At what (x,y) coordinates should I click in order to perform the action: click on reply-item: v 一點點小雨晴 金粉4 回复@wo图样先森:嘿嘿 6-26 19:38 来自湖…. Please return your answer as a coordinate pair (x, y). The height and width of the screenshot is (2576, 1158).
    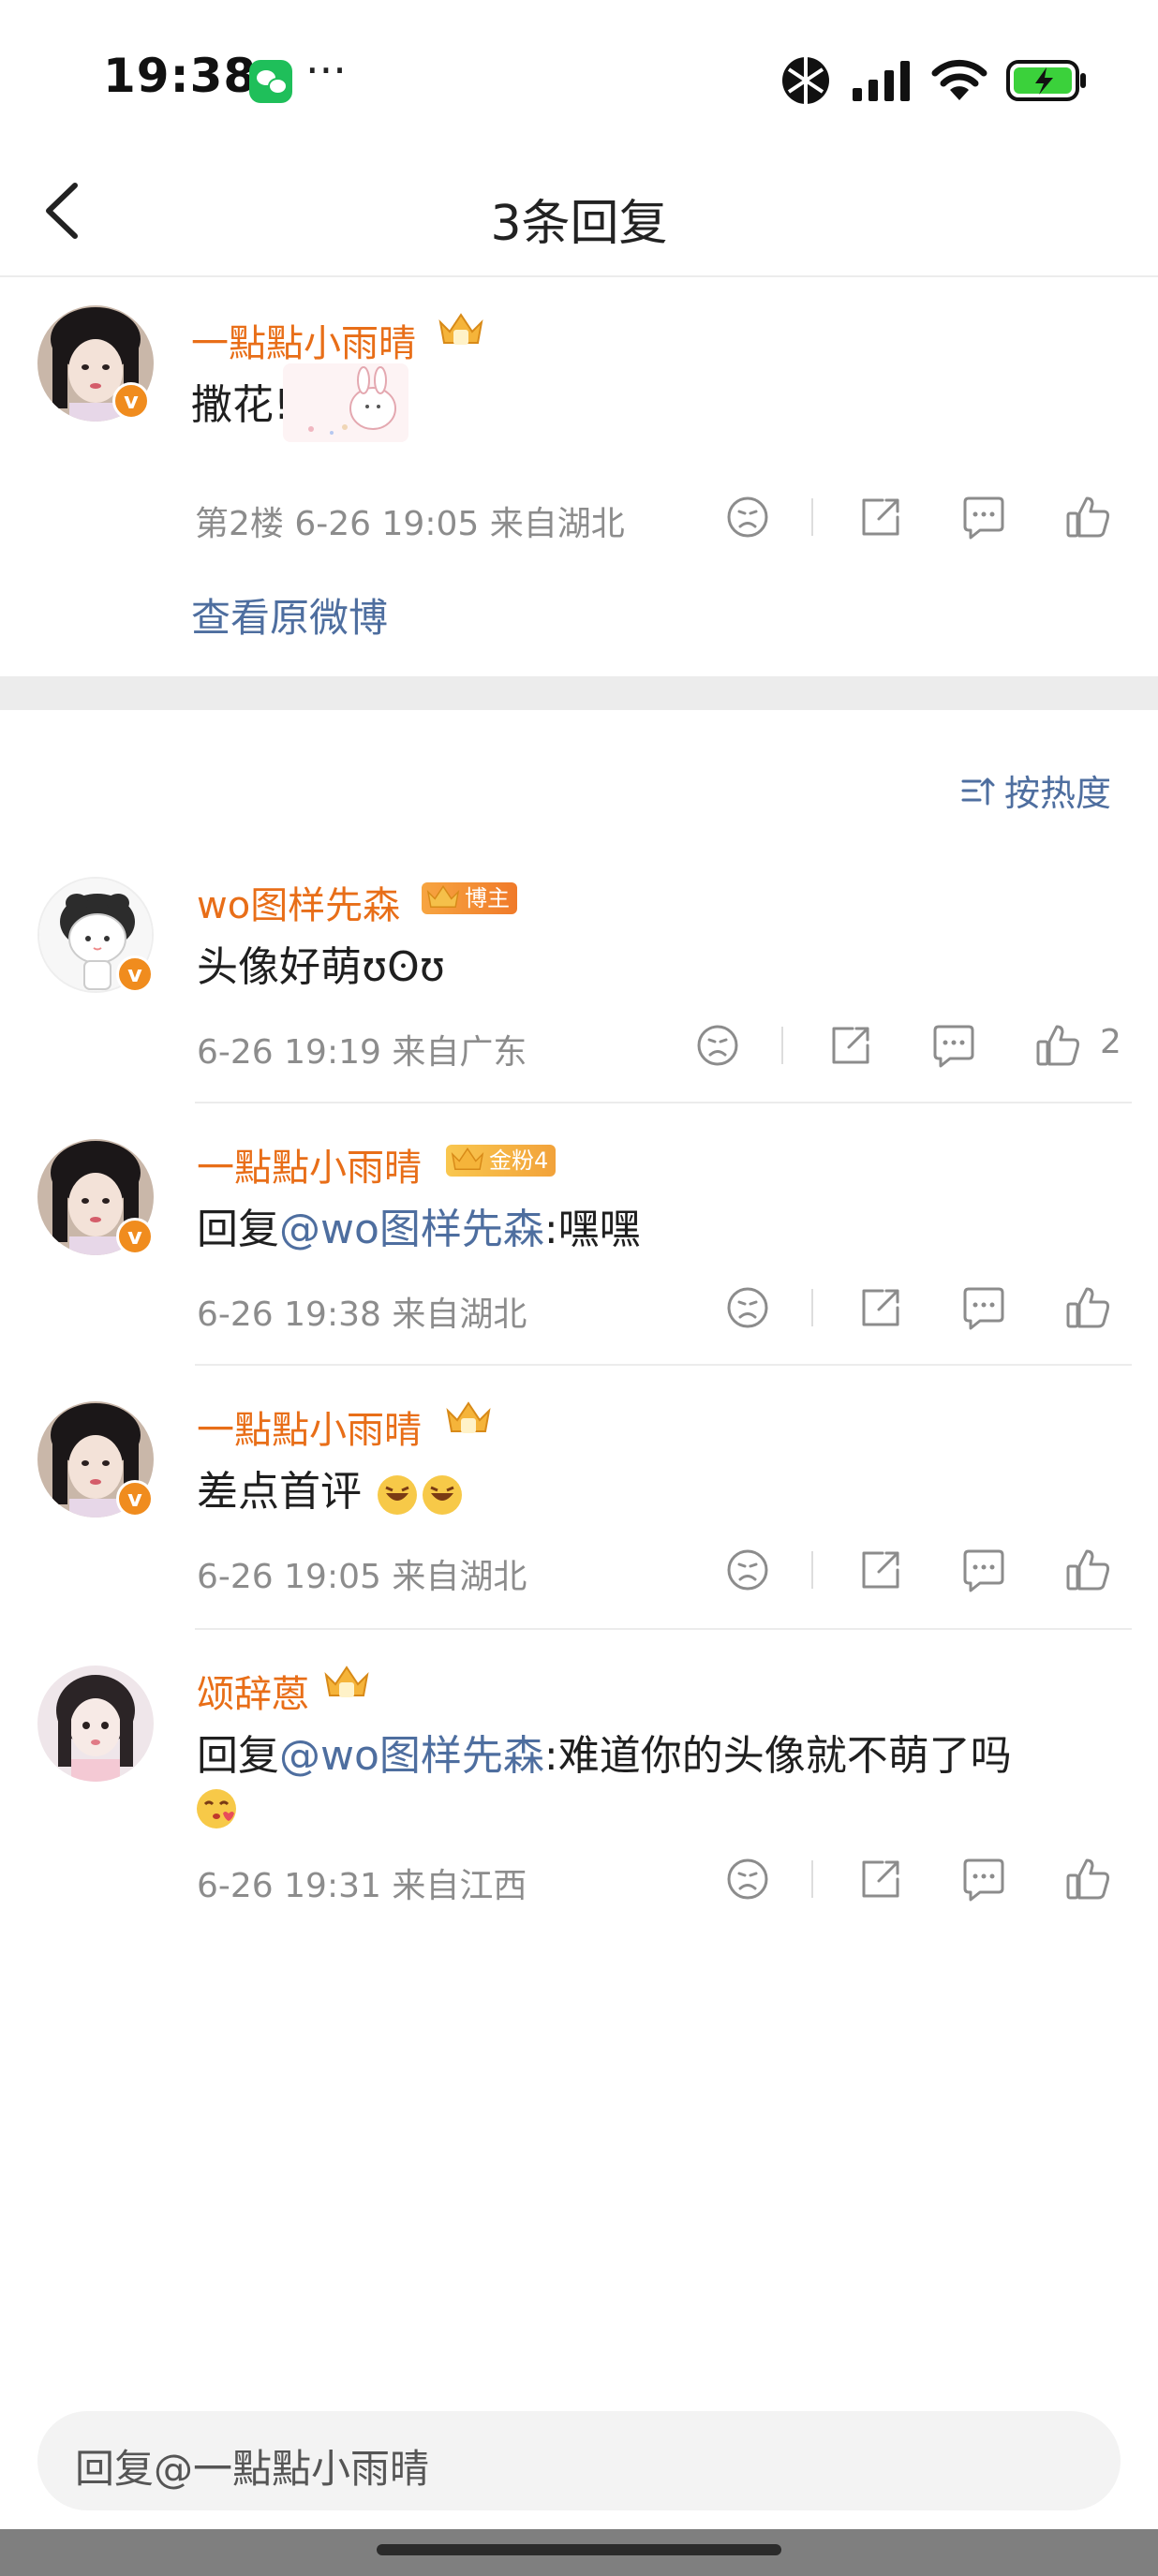
    Looking at the image, I should click on (579, 1246).